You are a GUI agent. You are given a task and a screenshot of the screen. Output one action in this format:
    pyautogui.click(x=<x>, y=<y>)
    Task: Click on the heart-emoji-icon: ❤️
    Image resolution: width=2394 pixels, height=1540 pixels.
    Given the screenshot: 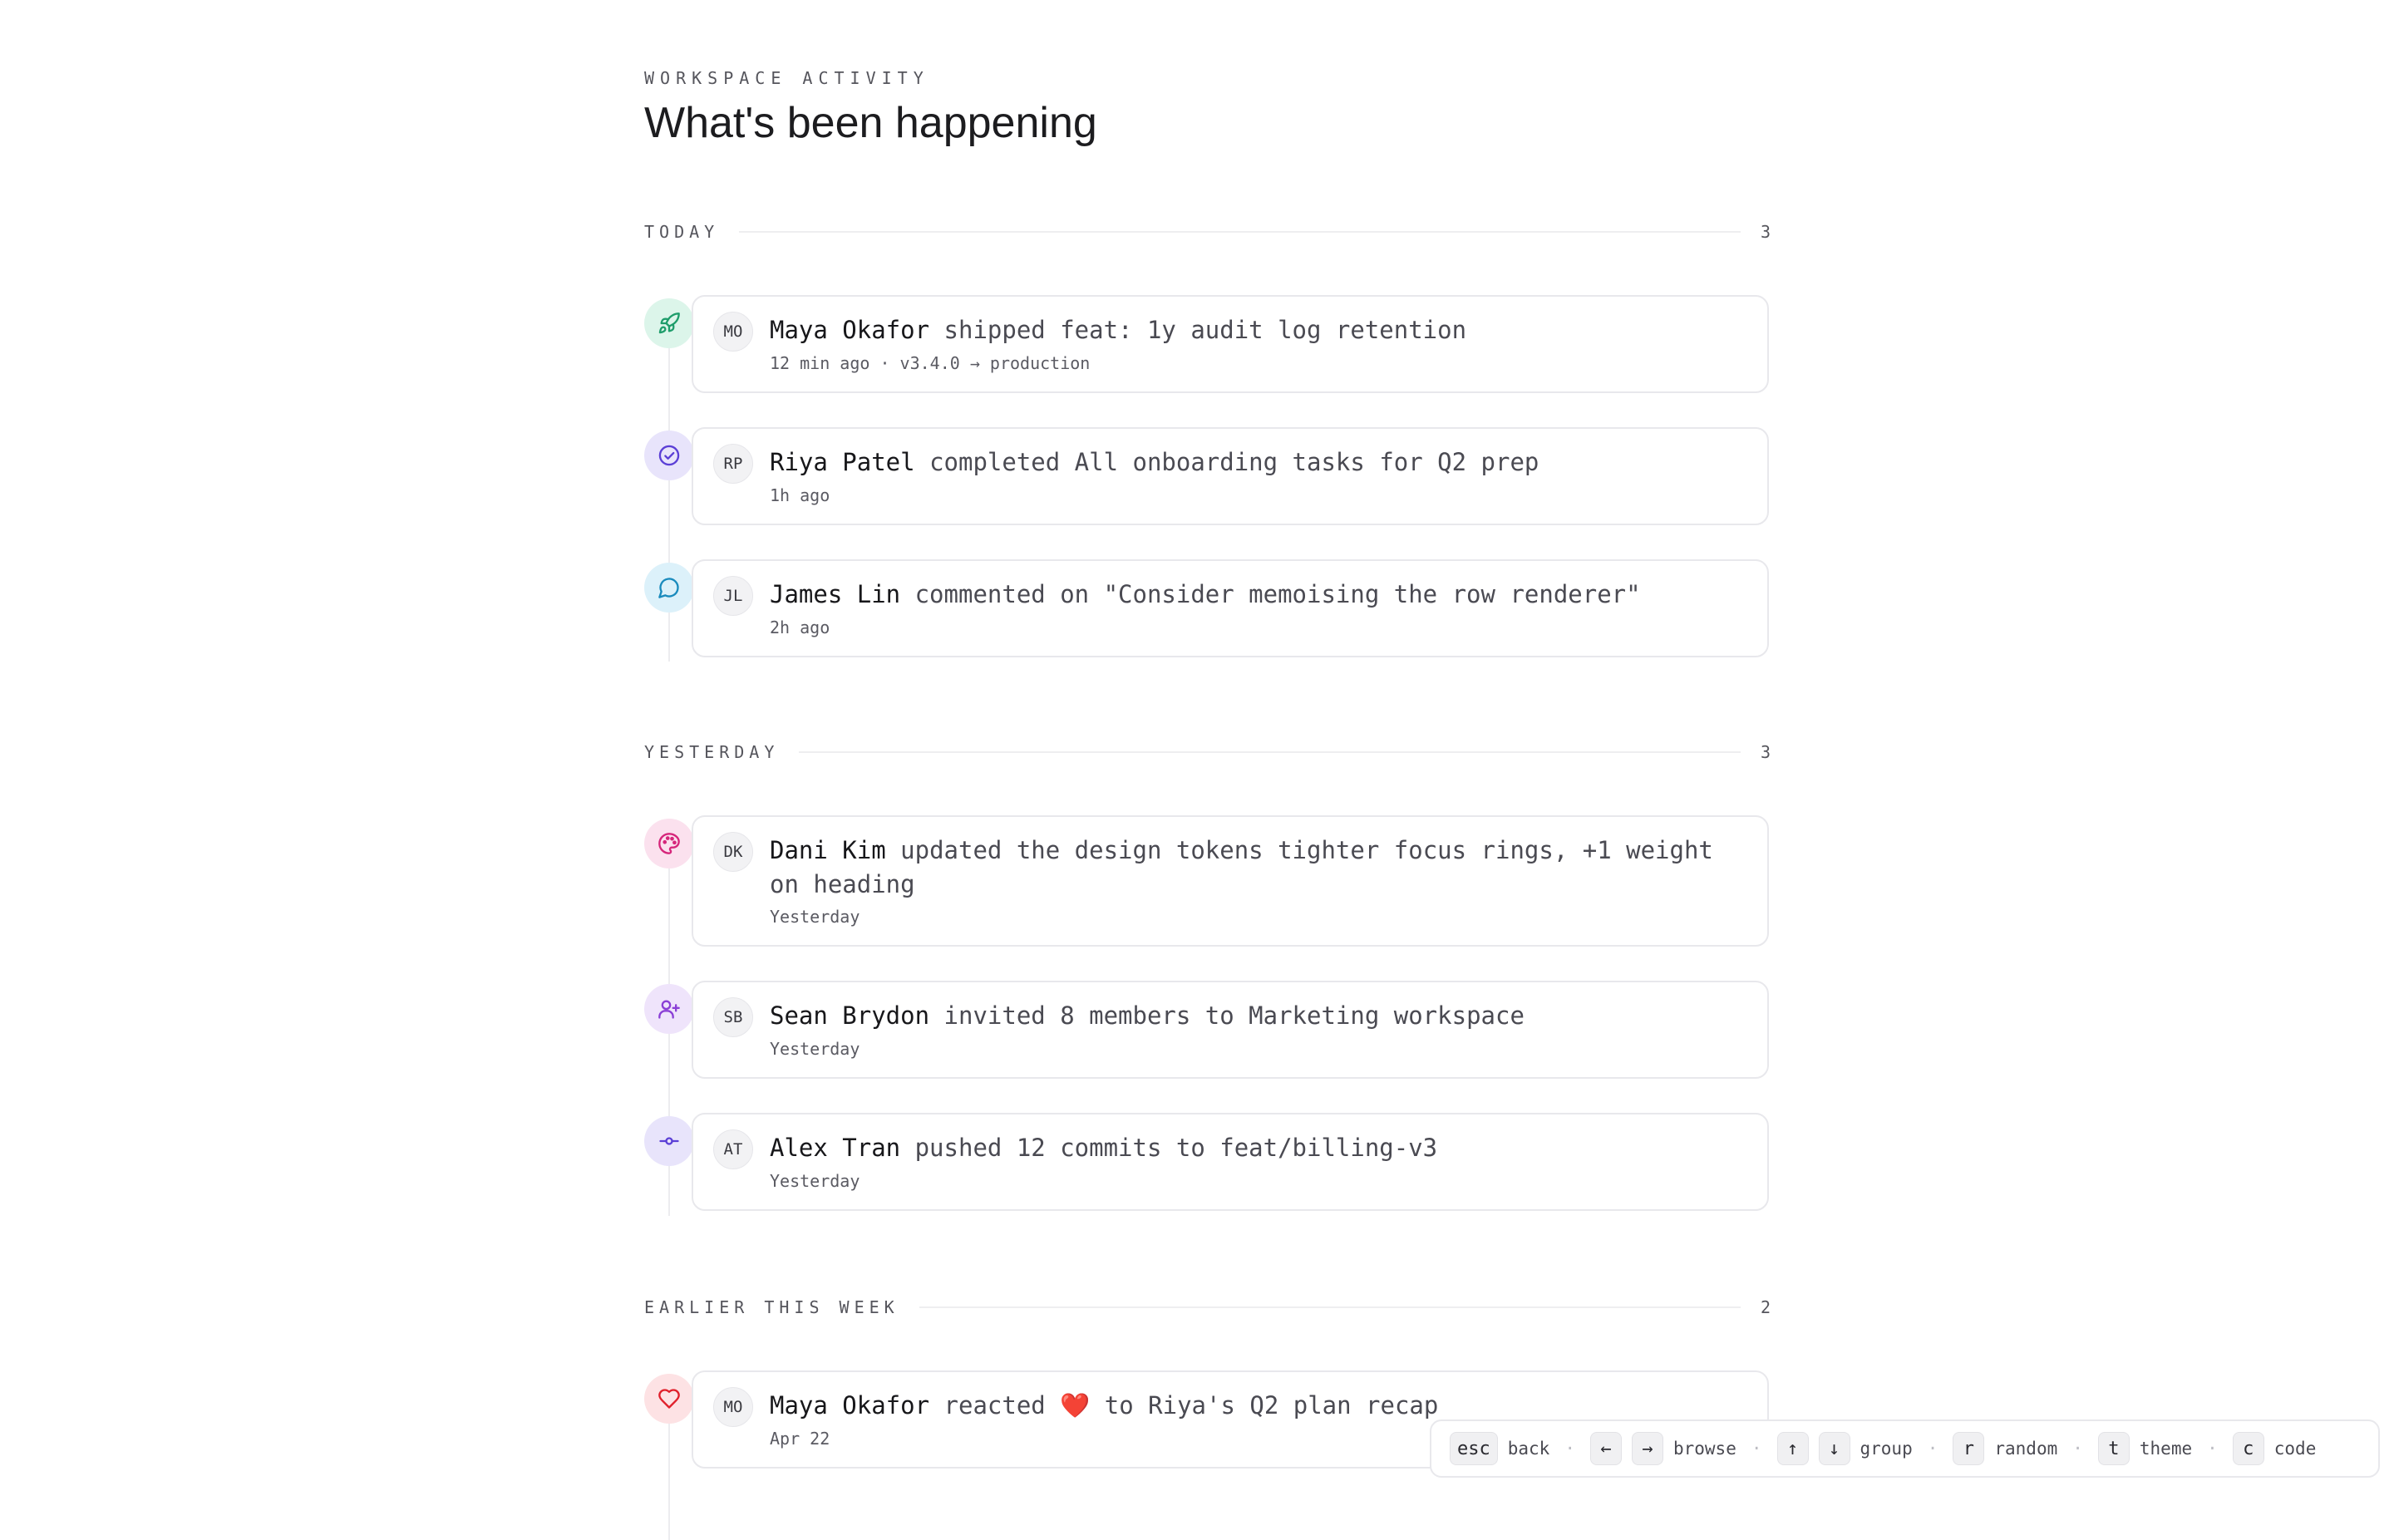 What is the action you would take?
    pyautogui.click(x=1075, y=1405)
    